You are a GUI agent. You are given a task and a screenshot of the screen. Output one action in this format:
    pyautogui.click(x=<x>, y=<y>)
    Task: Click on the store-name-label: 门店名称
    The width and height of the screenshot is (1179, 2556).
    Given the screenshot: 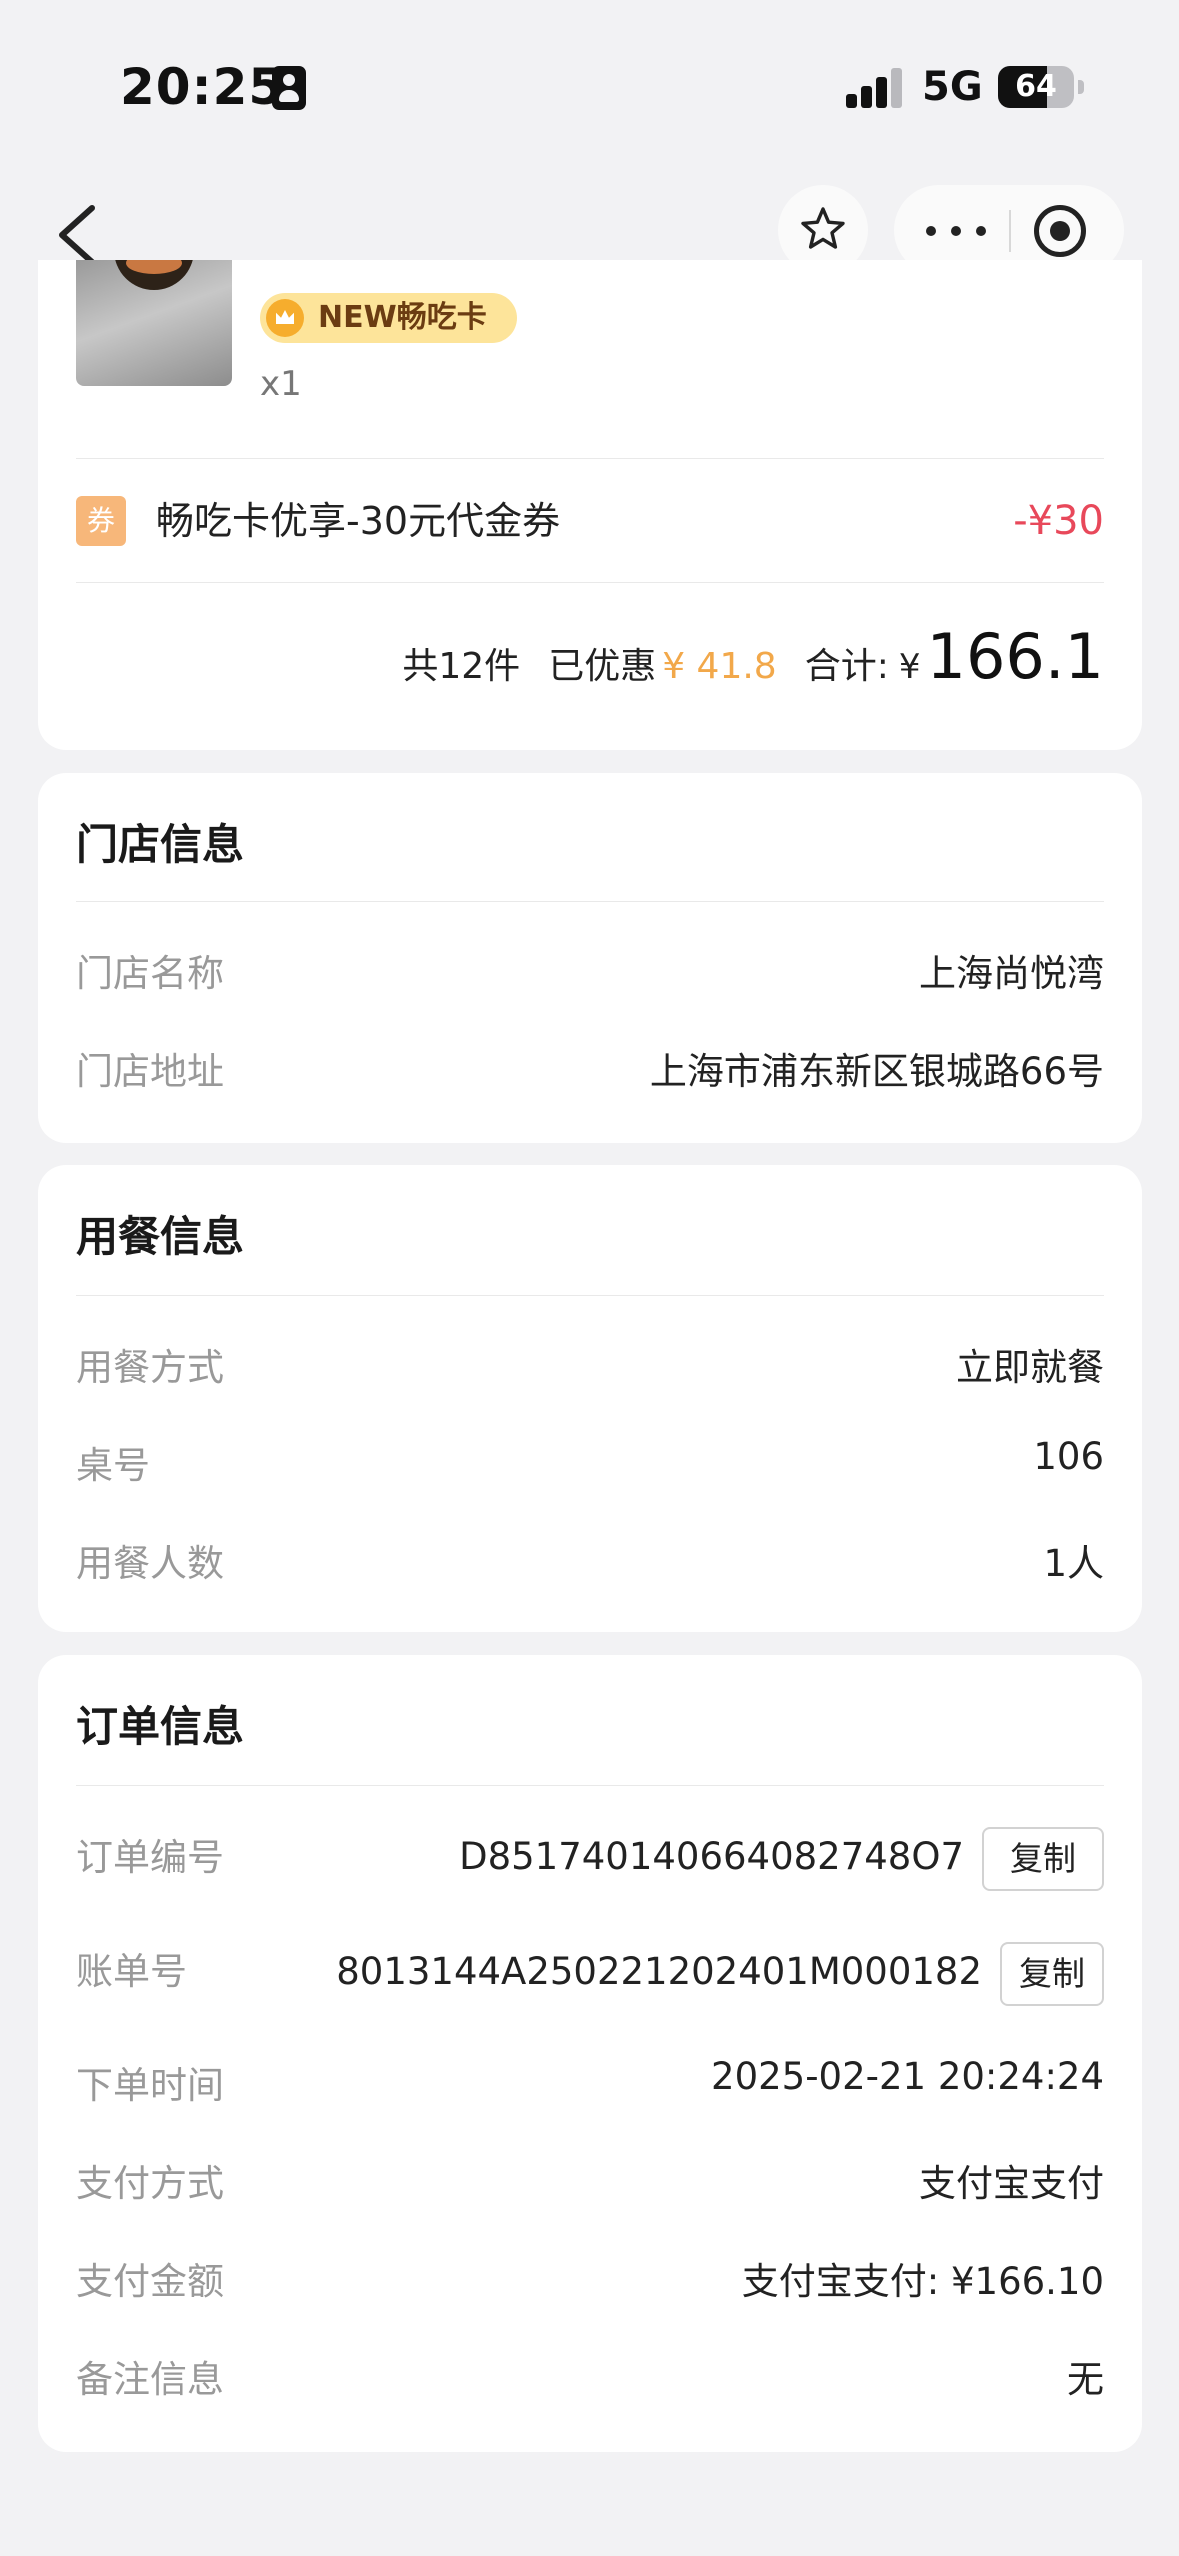 What is the action you would take?
    pyautogui.click(x=150, y=973)
    